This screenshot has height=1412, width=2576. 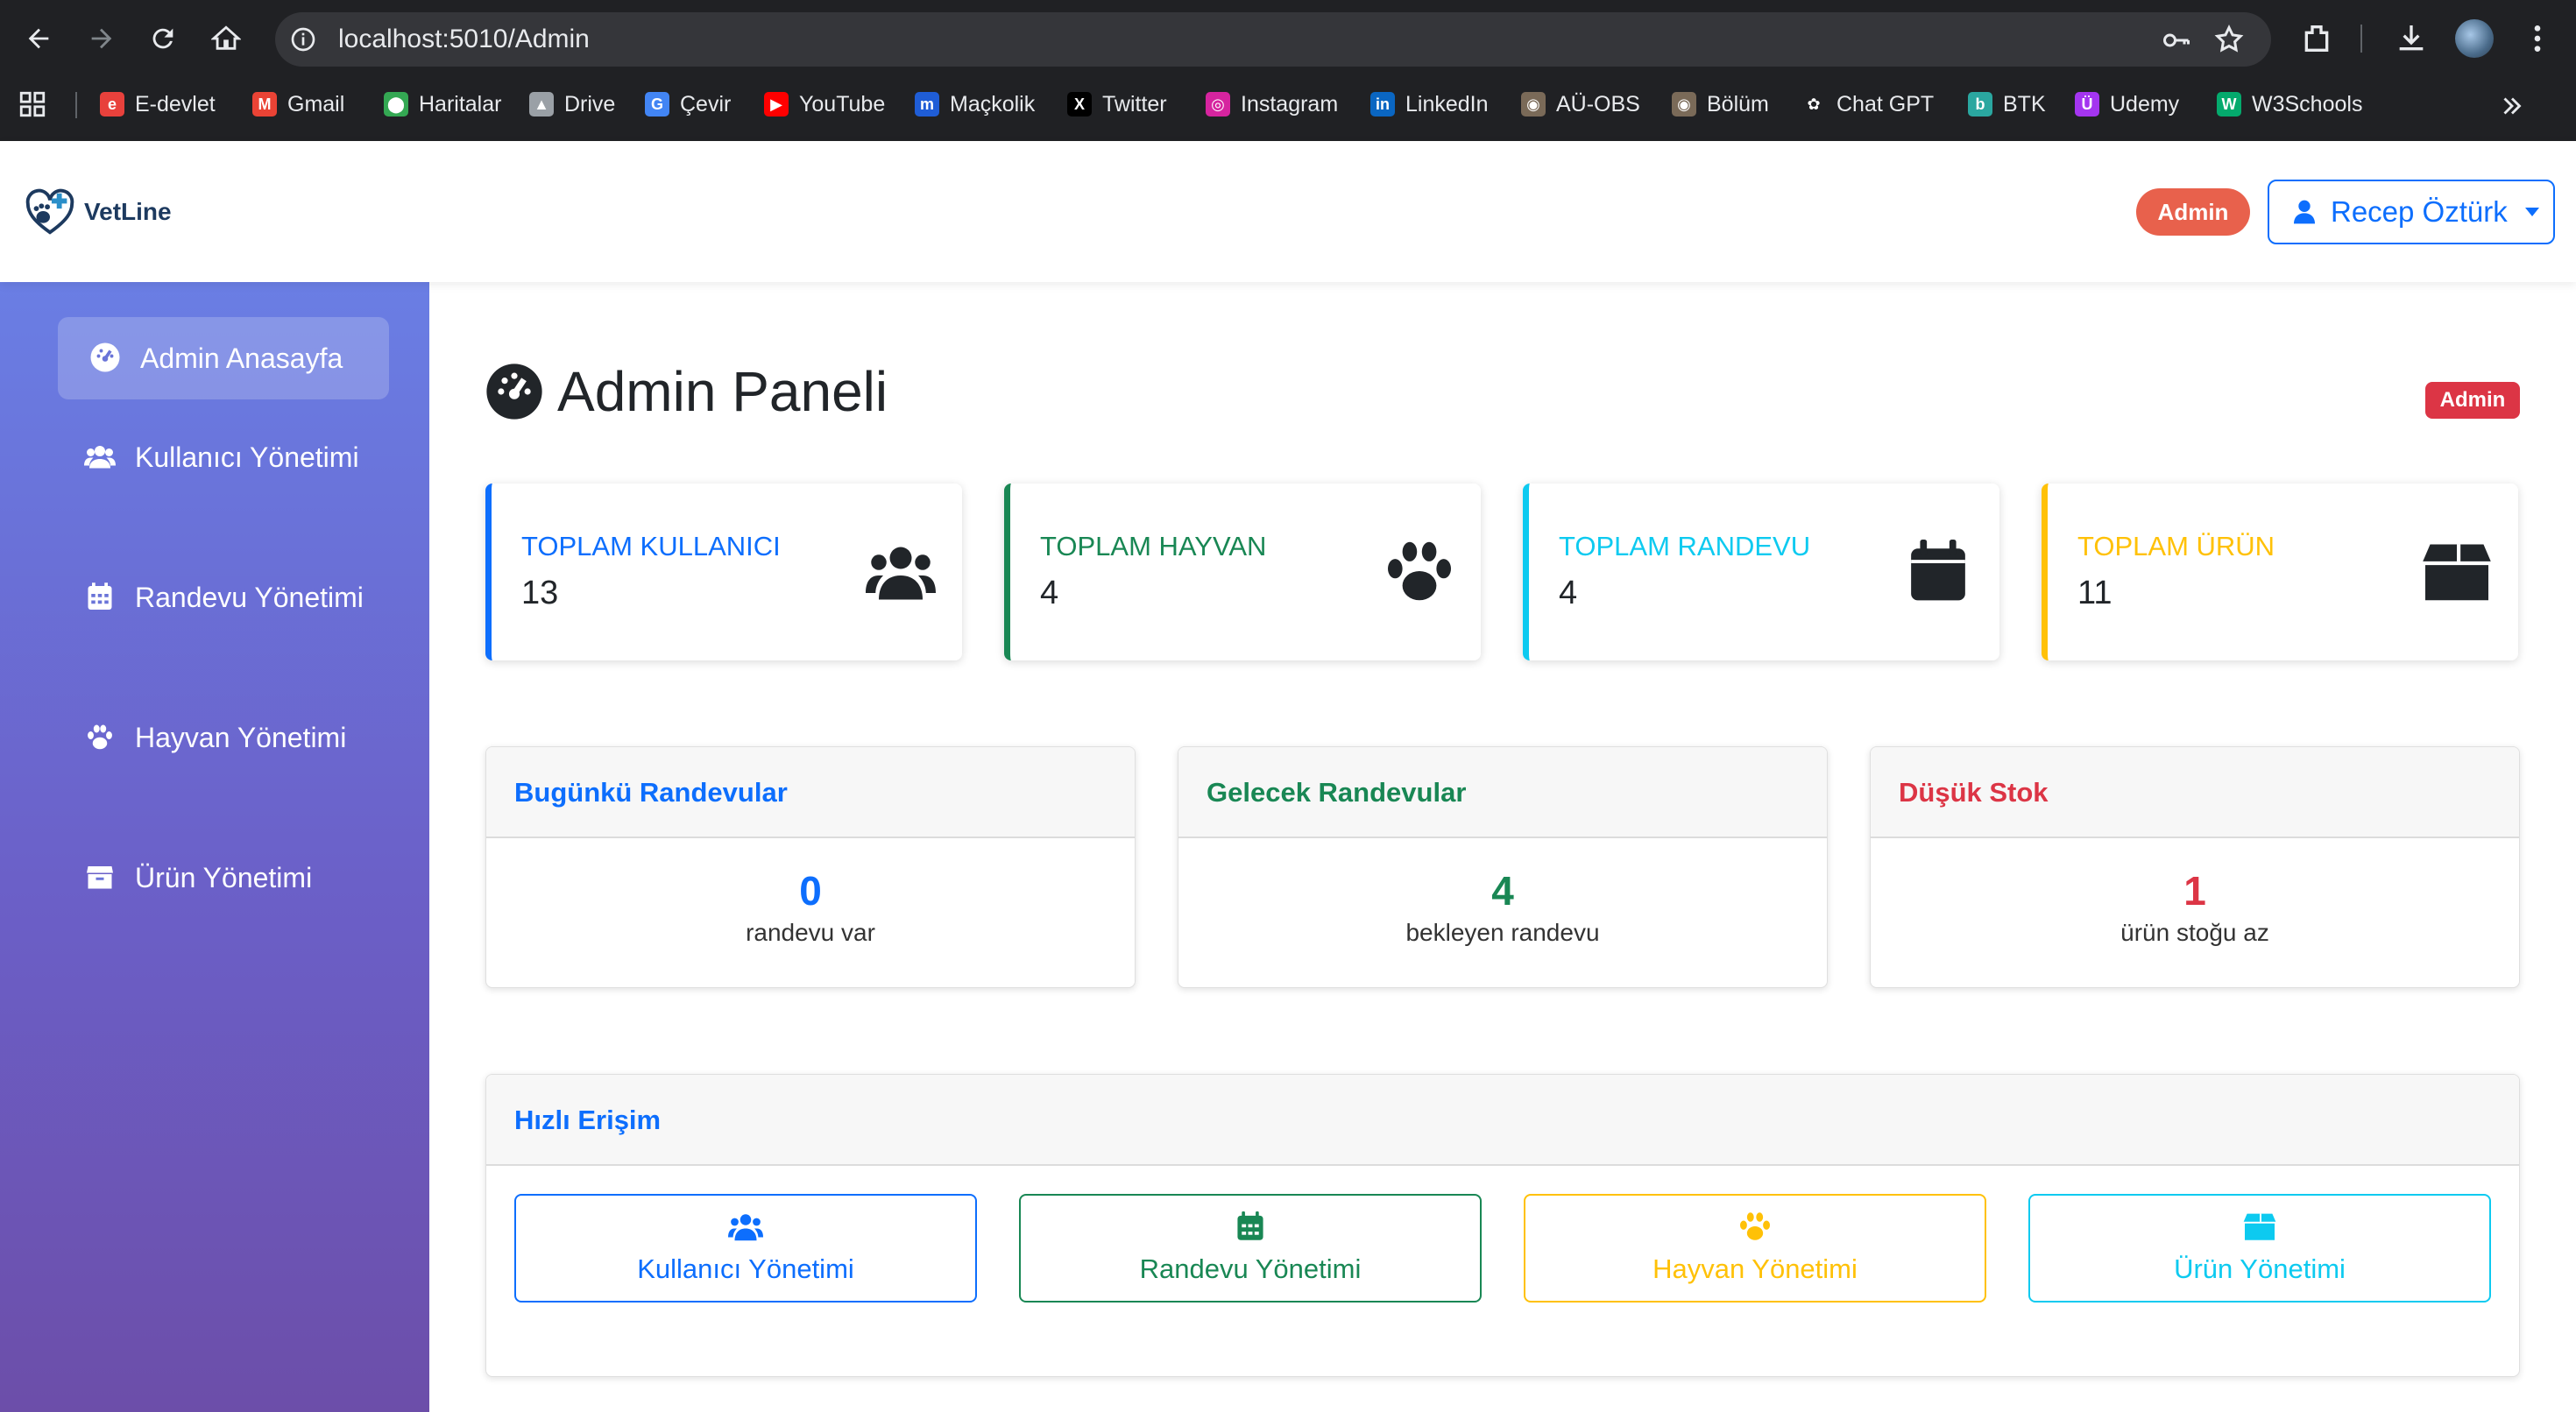 What do you see at coordinates (1250, 1248) in the screenshot?
I see `quick-appointments-button: Randevu Yönetimi` at bounding box center [1250, 1248].